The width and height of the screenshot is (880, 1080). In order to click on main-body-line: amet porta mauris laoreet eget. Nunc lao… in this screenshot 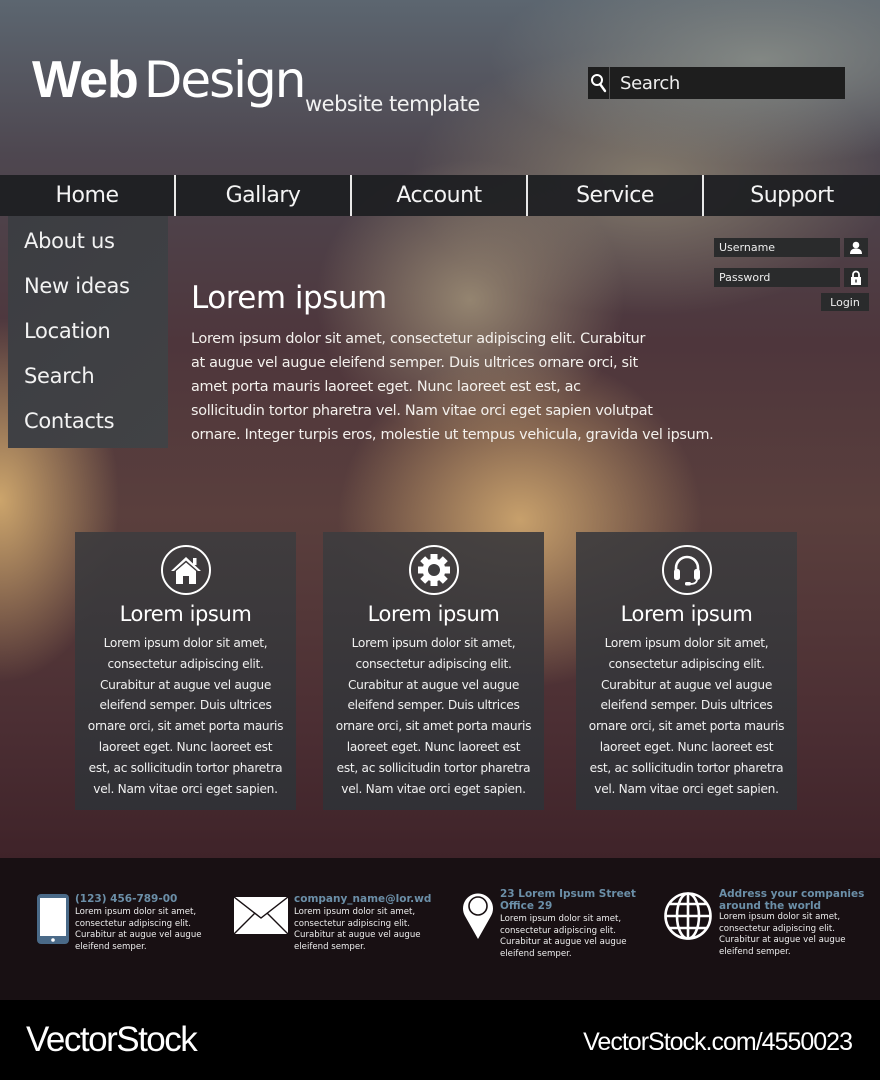, I will do `click(386, 387)`.